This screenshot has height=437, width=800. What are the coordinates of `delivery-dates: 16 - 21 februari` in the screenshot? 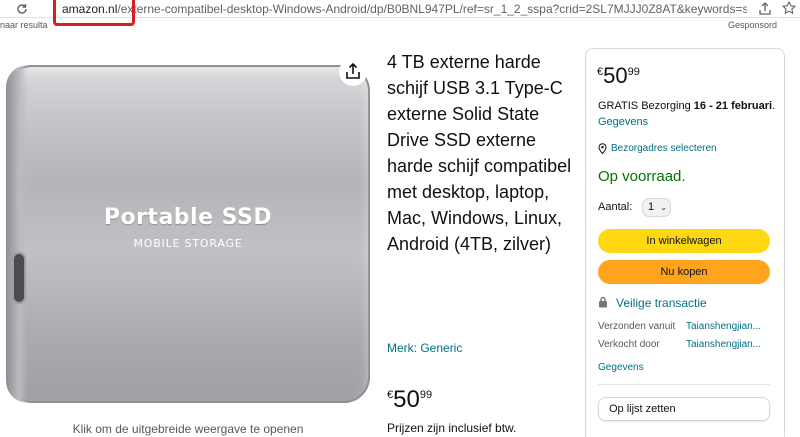 It's located at (733, 106).